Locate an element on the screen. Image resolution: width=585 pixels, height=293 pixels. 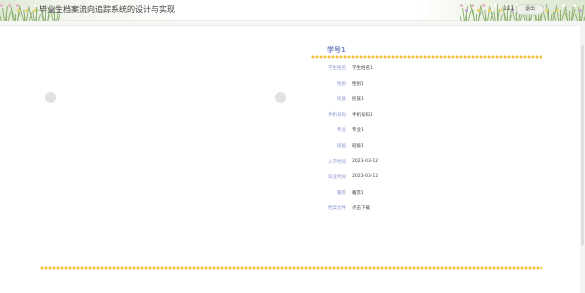
detail-row-label: 手机号码 is located at coordinates (337, 115).